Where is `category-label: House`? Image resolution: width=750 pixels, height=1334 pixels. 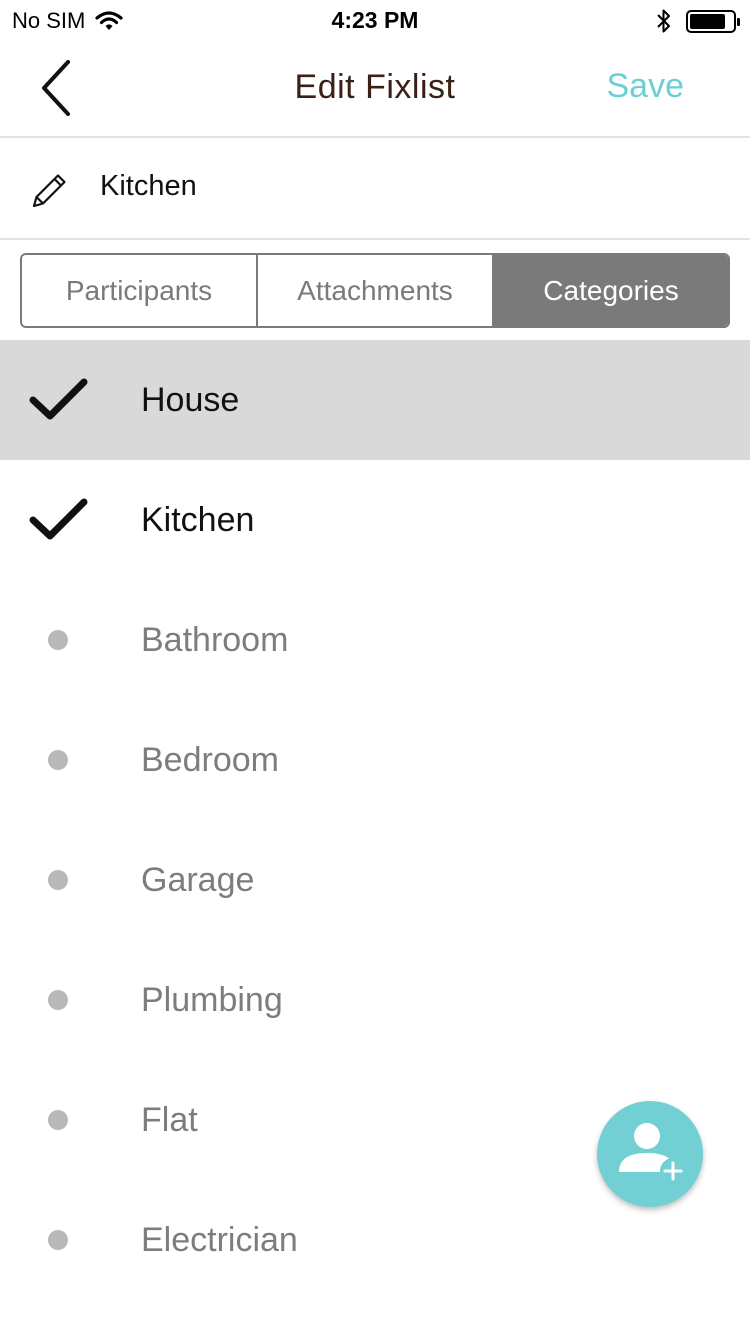 category-label: House is located at coordinates (190, 399).